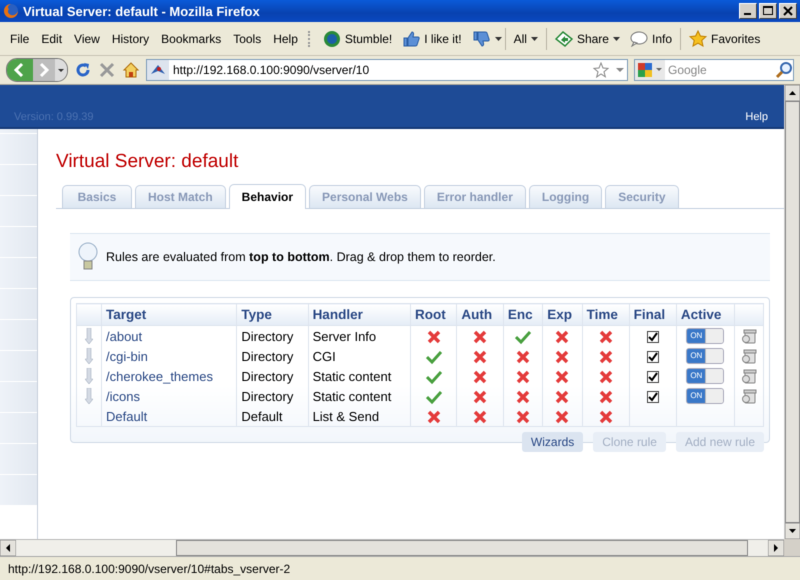 This screenshot has height=580, width=800. What do you see at coordinates (191, 39) in the screenshot?
I see `menu-item: Bookmarks` at bounding box center [191, 39].